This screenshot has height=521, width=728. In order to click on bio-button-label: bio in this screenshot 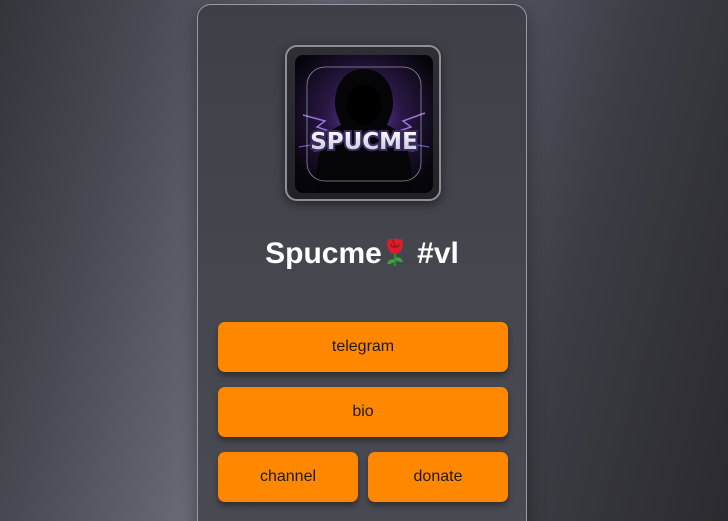, I will do `click(363, 411)`.